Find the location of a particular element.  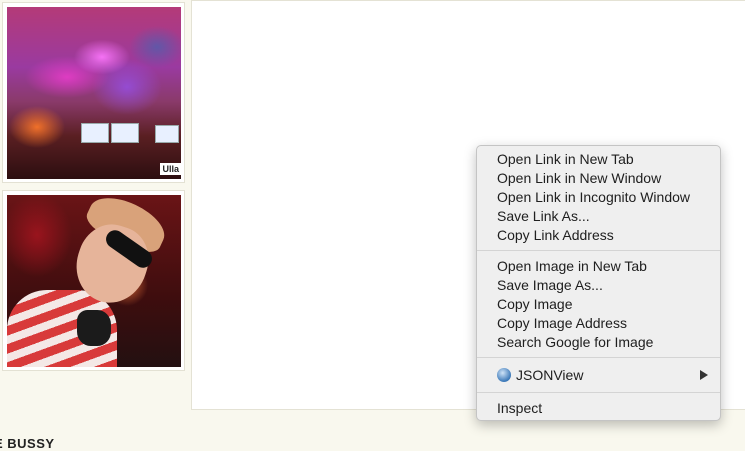

menu-copy-image-address: Copy Image Address is located at coordinates (598, 323).